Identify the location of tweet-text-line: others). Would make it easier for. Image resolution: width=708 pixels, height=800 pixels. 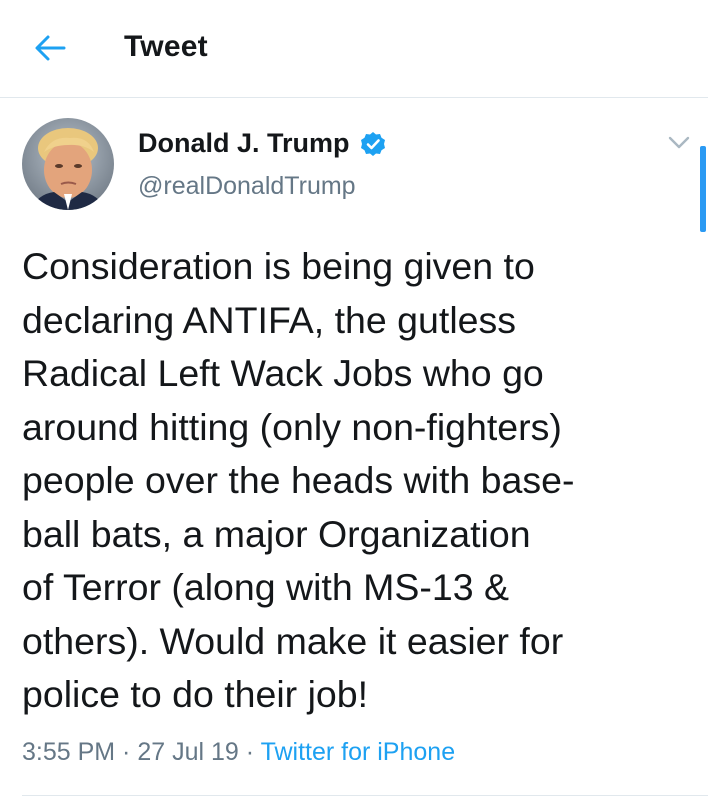
(293, 640).